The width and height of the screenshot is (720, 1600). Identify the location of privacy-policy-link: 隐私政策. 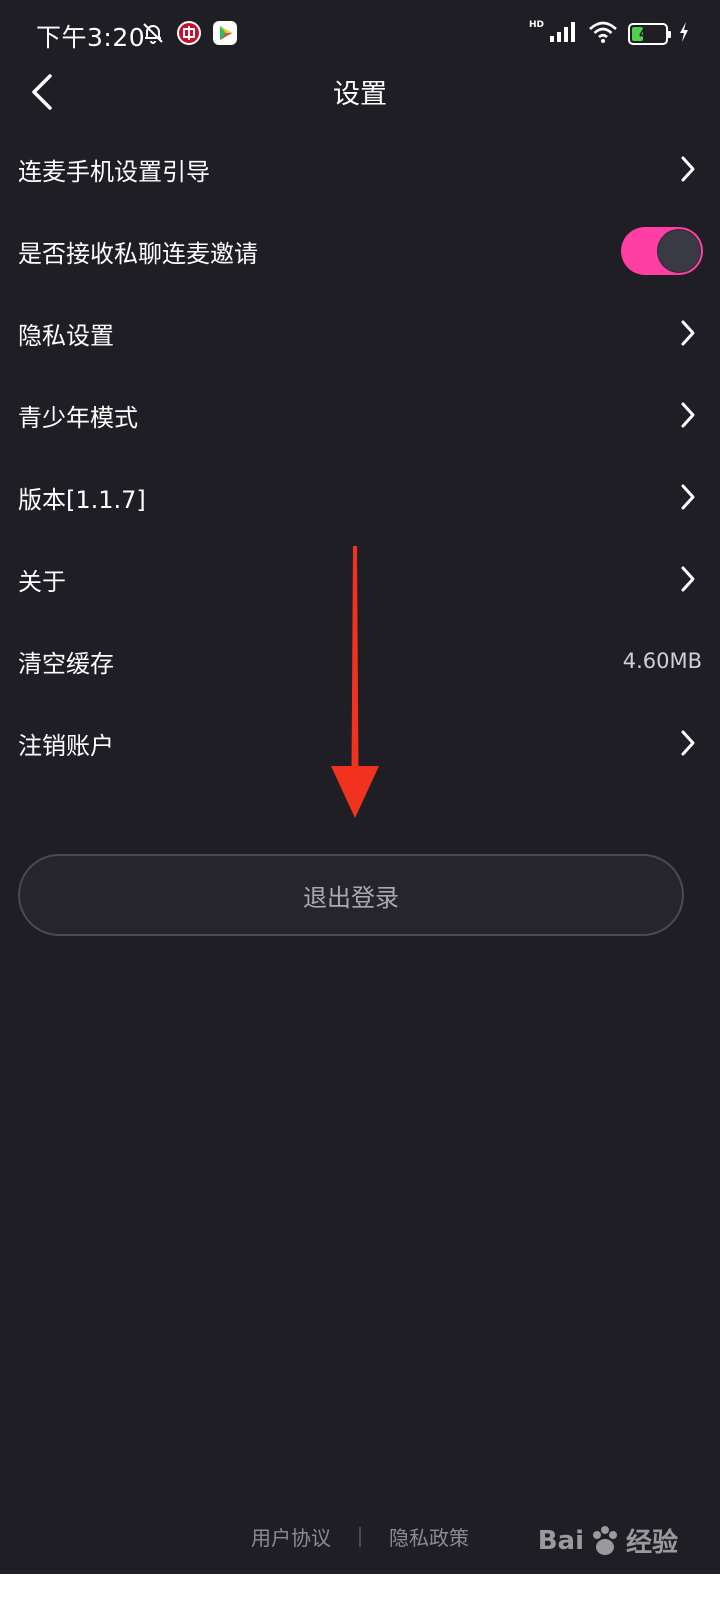
(429, 1536).